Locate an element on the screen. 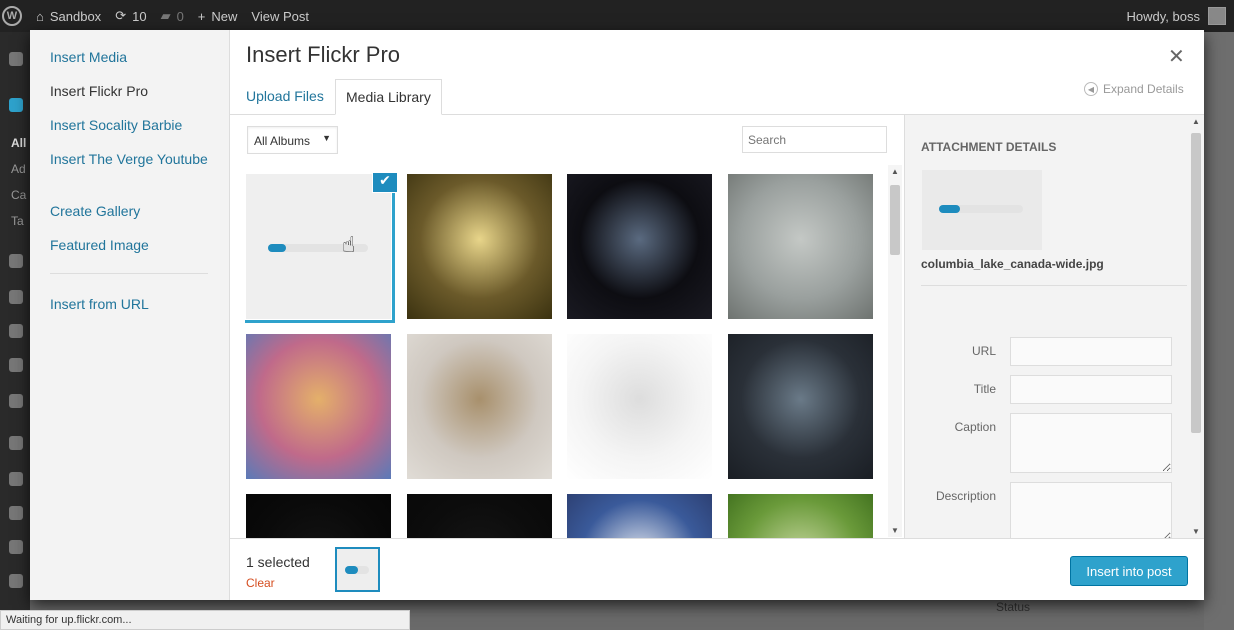  url-field is located at coordinates (1091, 351).